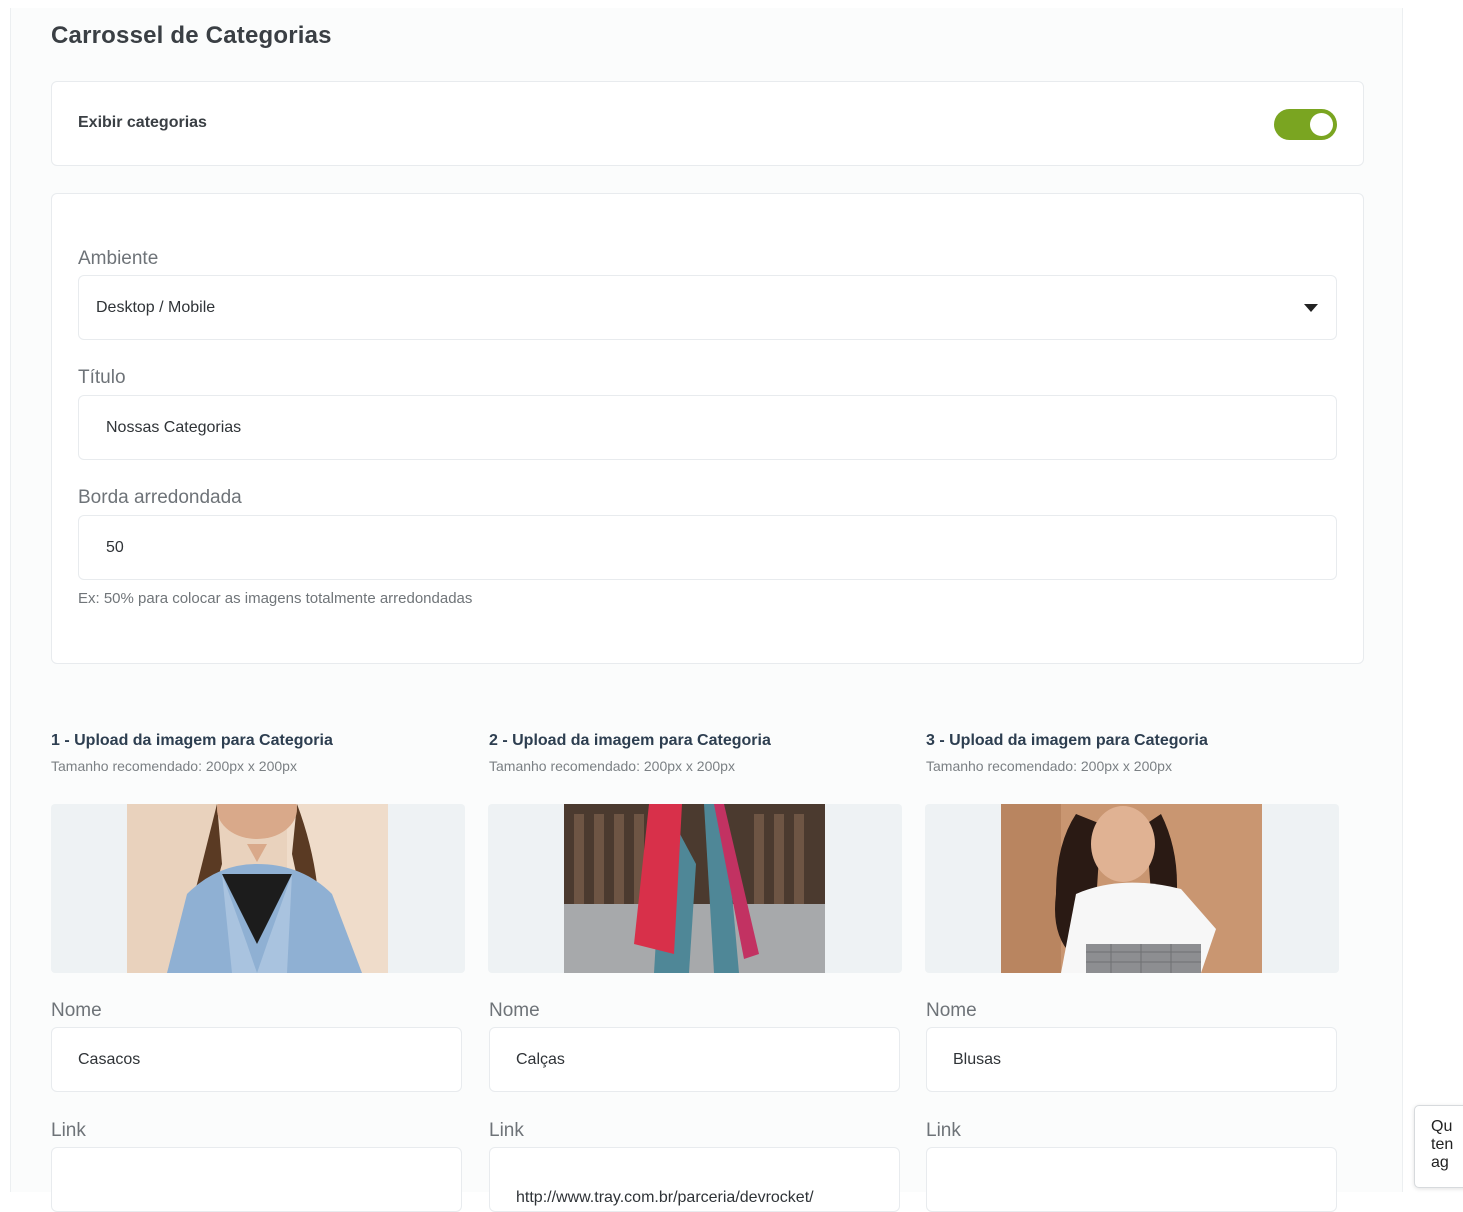 The image size is (1463, 1212). What do you see at coordinates (109, 1059) in the screenshot?
I see `category-1-name-value: Casacos` at bounding box center [109, 1059].